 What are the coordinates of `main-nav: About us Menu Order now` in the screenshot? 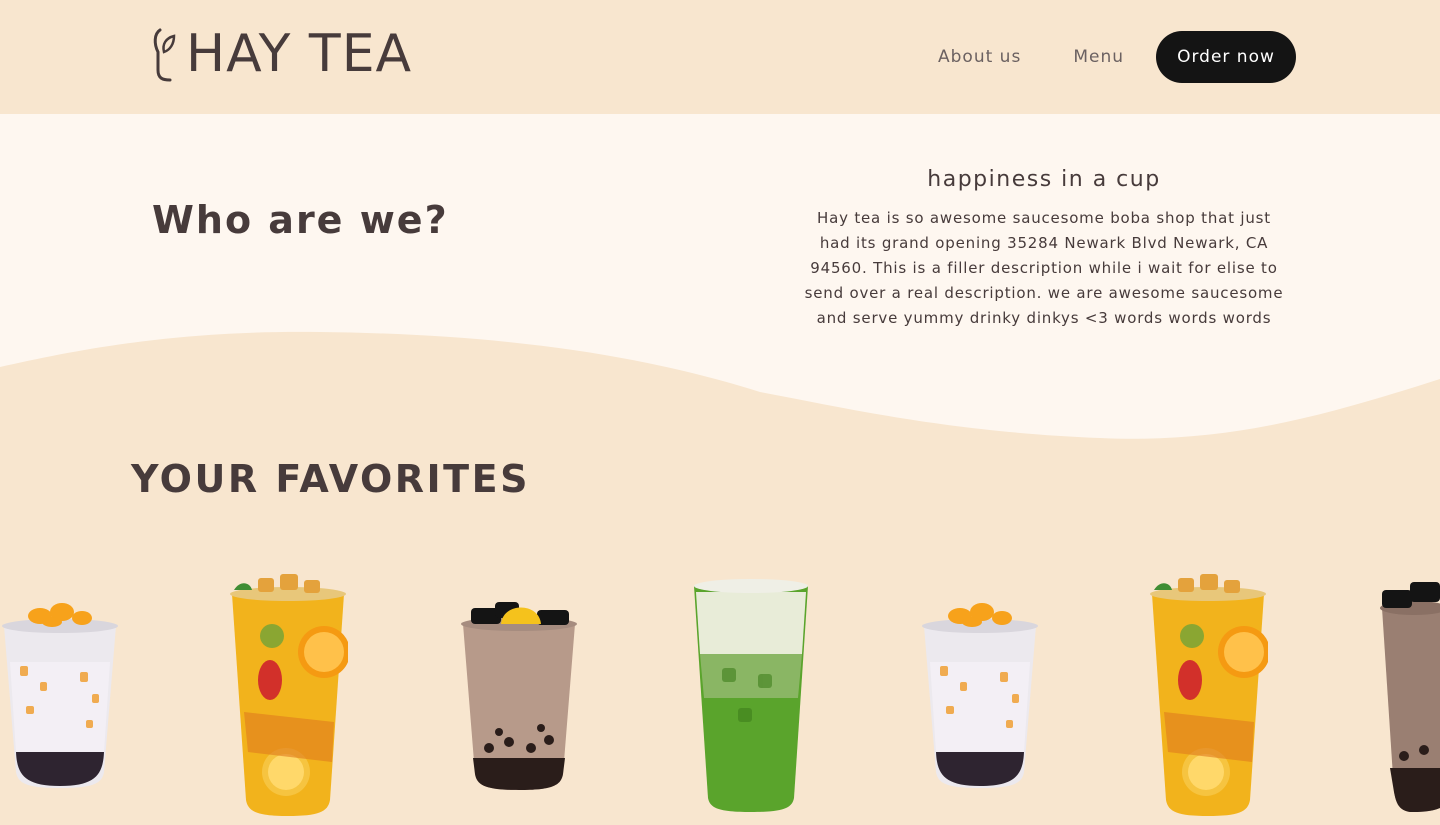 It's located at (1117, 57).